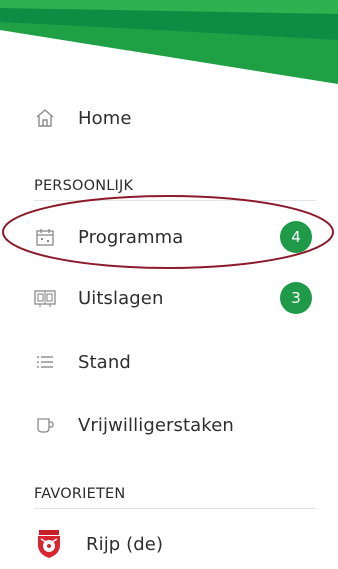 This screenshot has width=338, height=569. Describe the element at coordinates (169, 42) in the screenshot. I see `header-banner` at that location.